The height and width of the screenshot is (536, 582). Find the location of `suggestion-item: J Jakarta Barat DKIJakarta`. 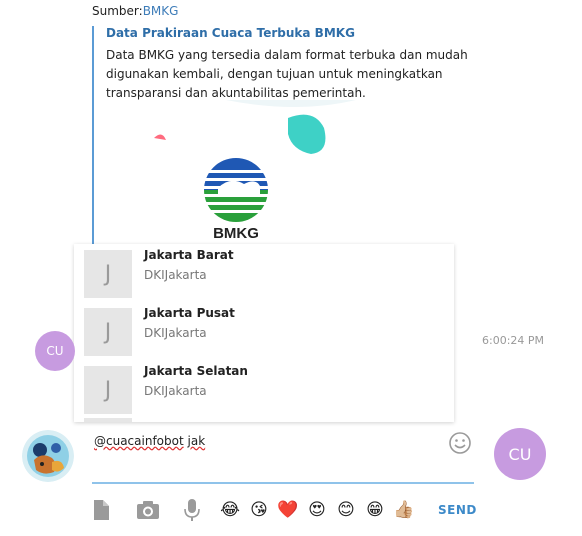

suggestion-item: J Jakarta Barat DKIJakarta is located at coordinates (264, 273).